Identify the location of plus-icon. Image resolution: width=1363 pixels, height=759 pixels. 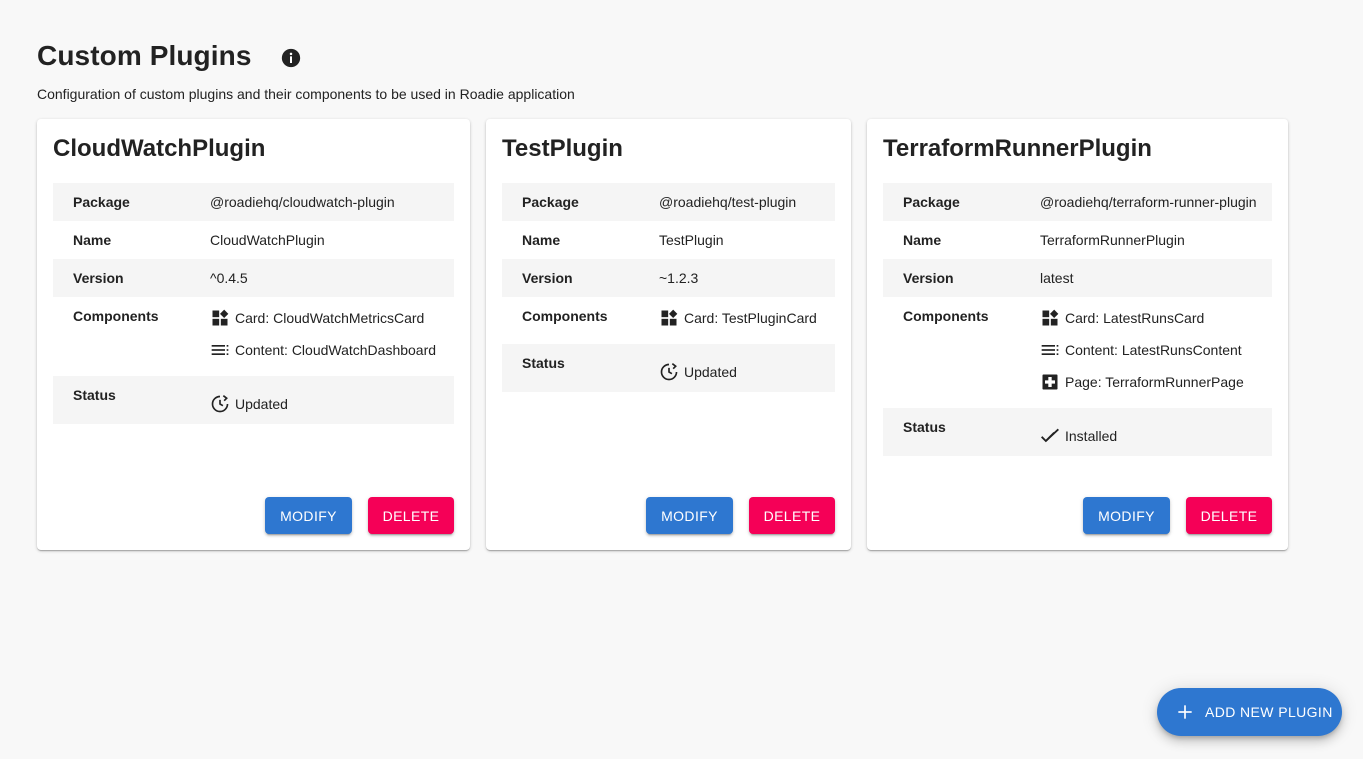
(1185, 712).